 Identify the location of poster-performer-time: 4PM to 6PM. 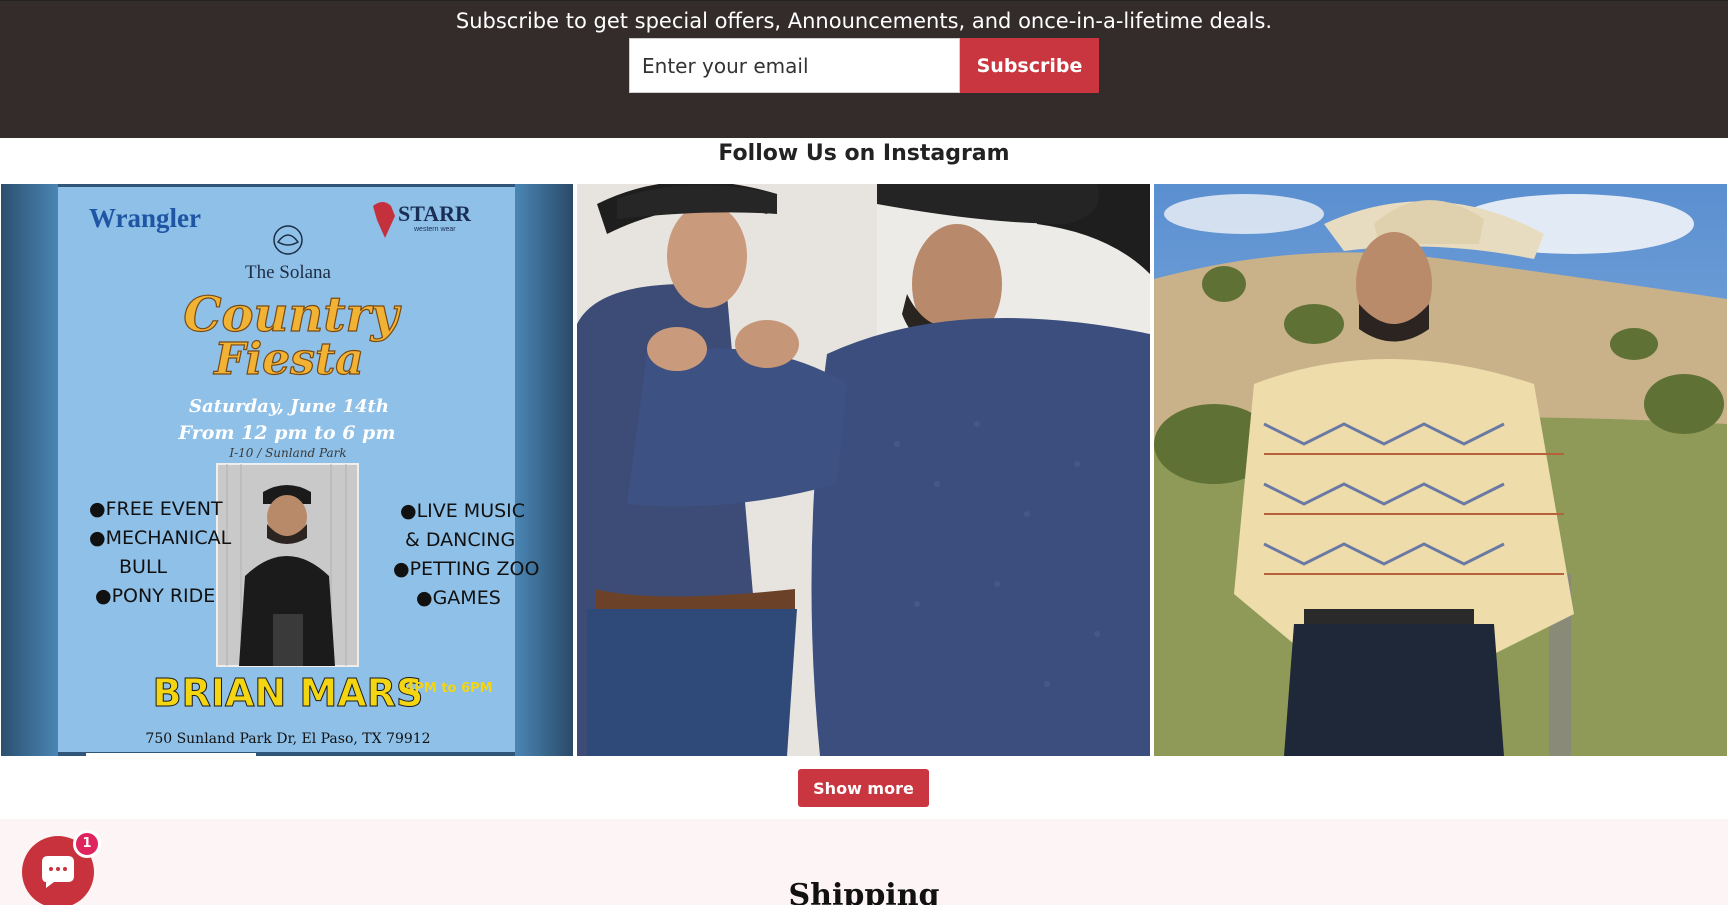
(448, 688).